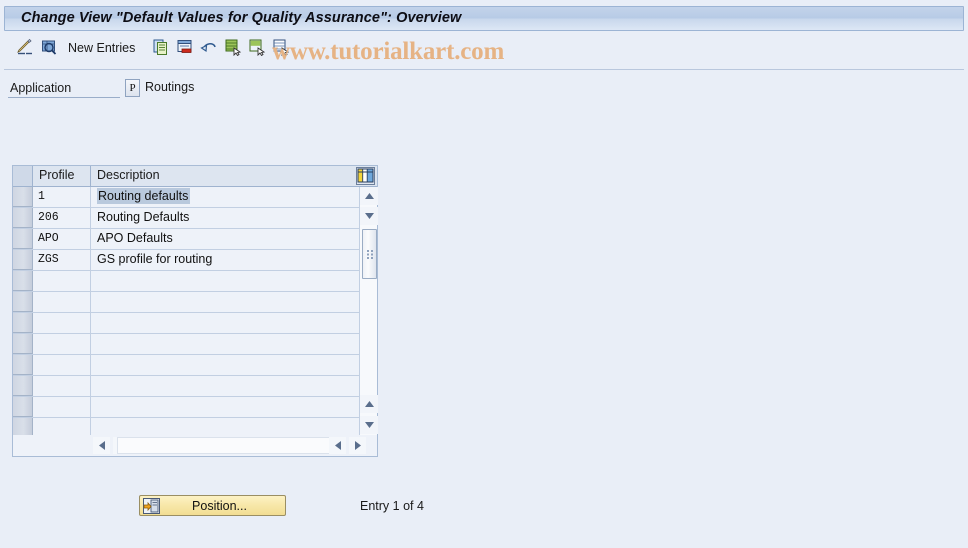 The image size is (968, 548). What do you see at coordinates (337, 445) in the screenshot?
I see `hscroll-first-button` at bounding box center [337, 445].